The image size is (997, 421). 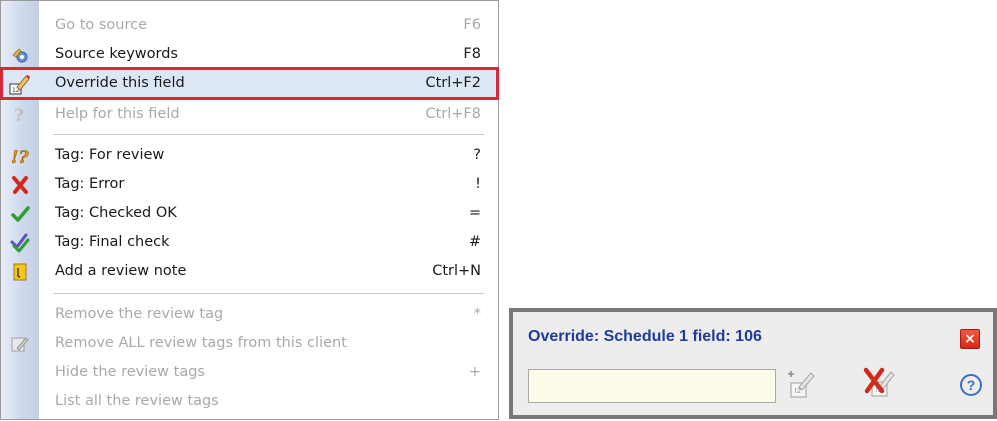 I want to click on close-icon: ×, so click(x=970, y=339).